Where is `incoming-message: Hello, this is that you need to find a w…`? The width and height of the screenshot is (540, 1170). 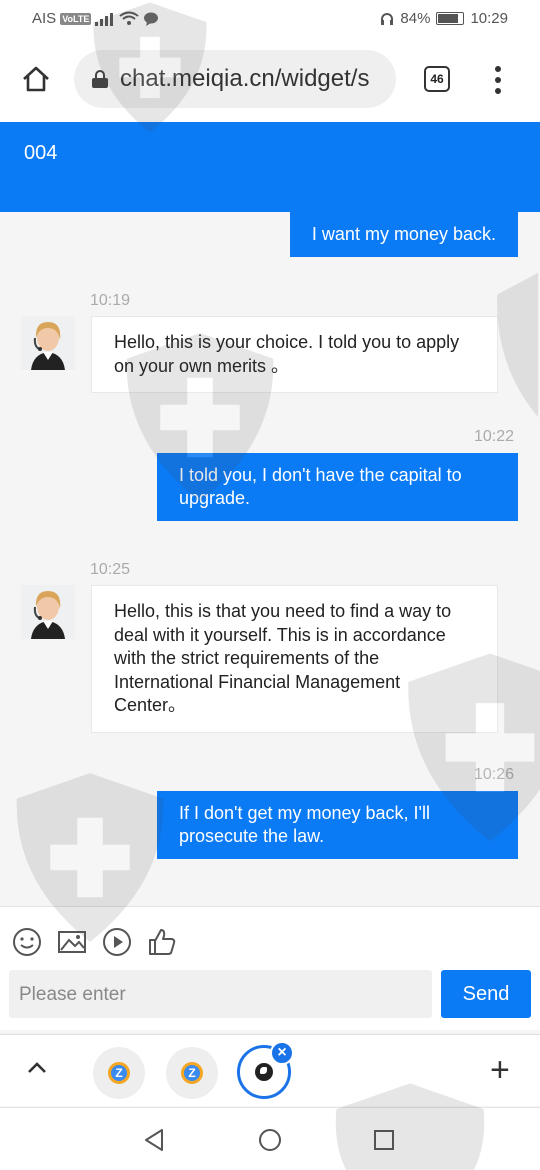 incoming-message: Hello, this is that you need to find a w… is located at coordinates (294, 659).